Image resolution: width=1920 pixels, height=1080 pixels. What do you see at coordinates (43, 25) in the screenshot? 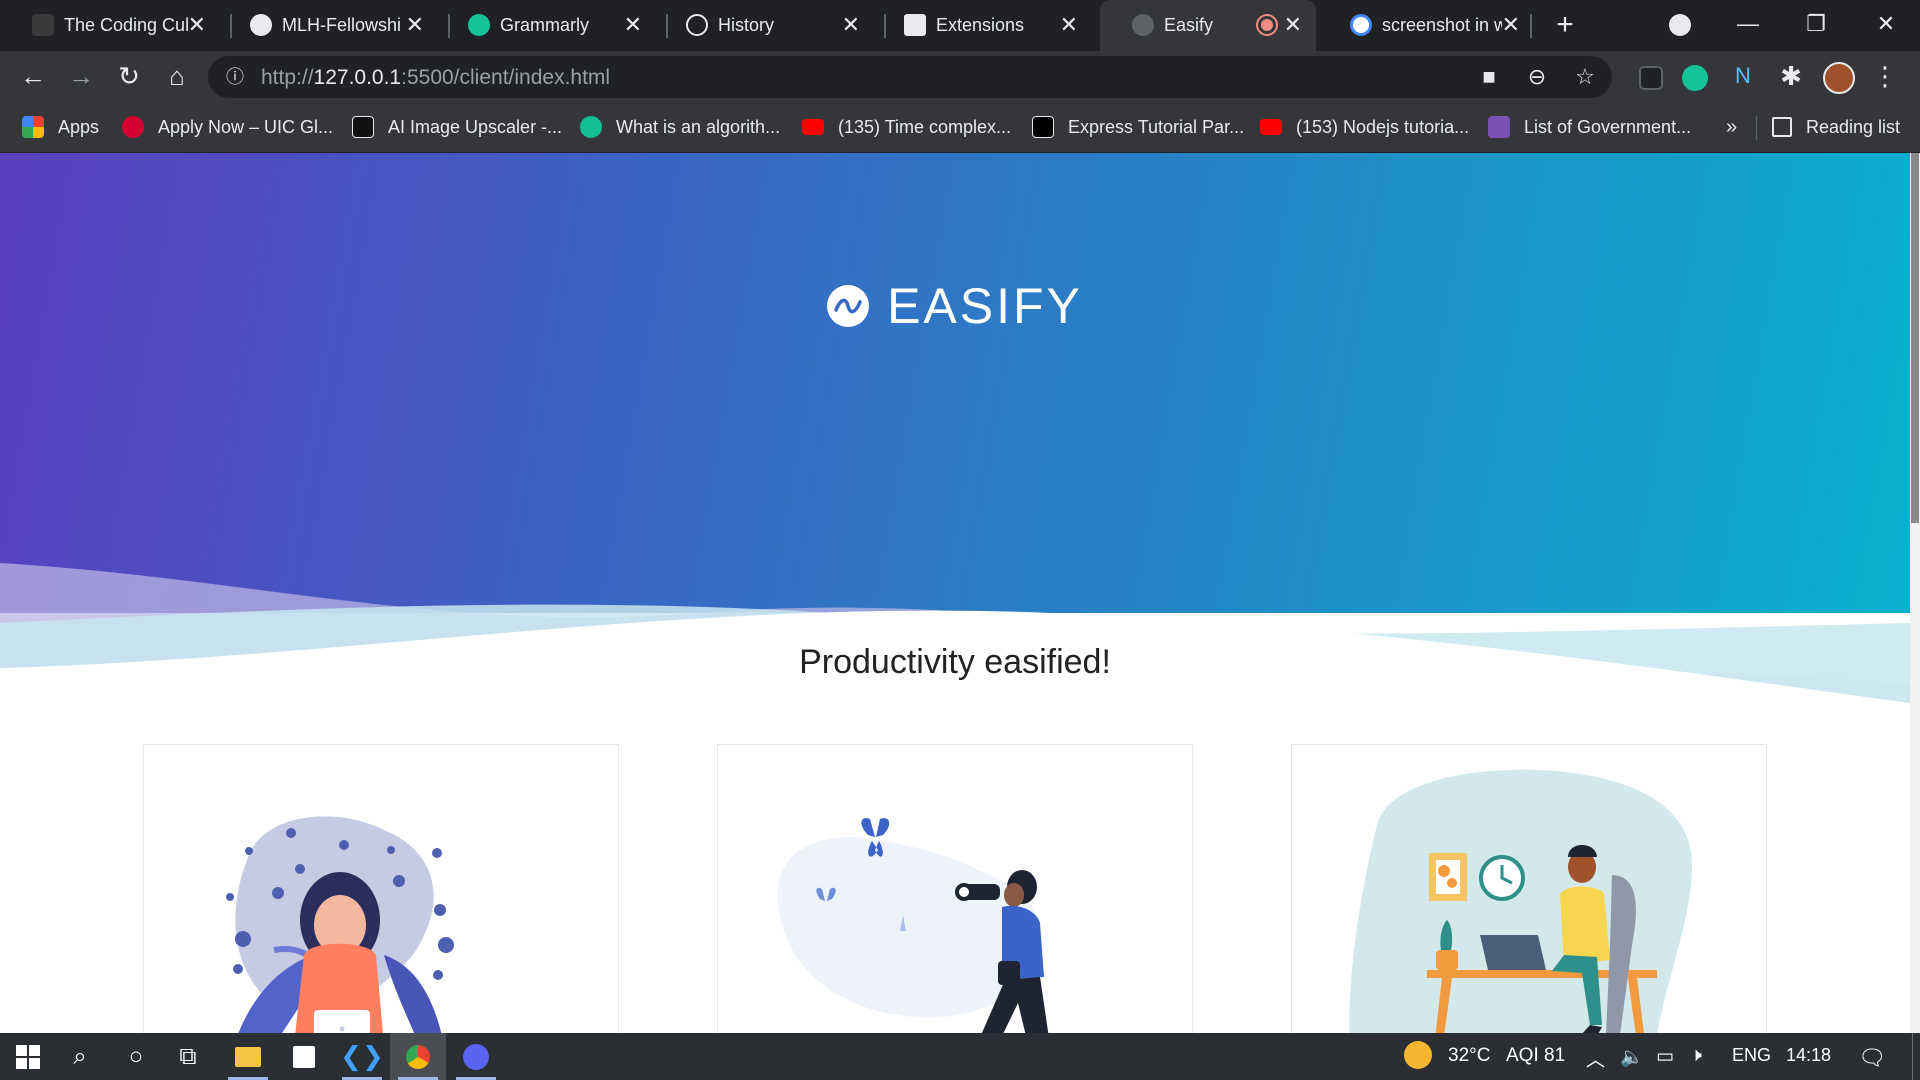
I see `lock-hat-icon` at bounding box center [43, 25].